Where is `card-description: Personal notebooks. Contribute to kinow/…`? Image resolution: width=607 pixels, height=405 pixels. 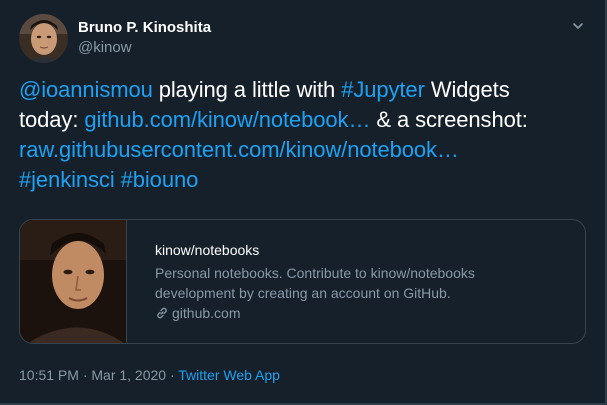
card-description: Personal notebooks. Contribute to kinow/… is located at coordinates (360, 283).